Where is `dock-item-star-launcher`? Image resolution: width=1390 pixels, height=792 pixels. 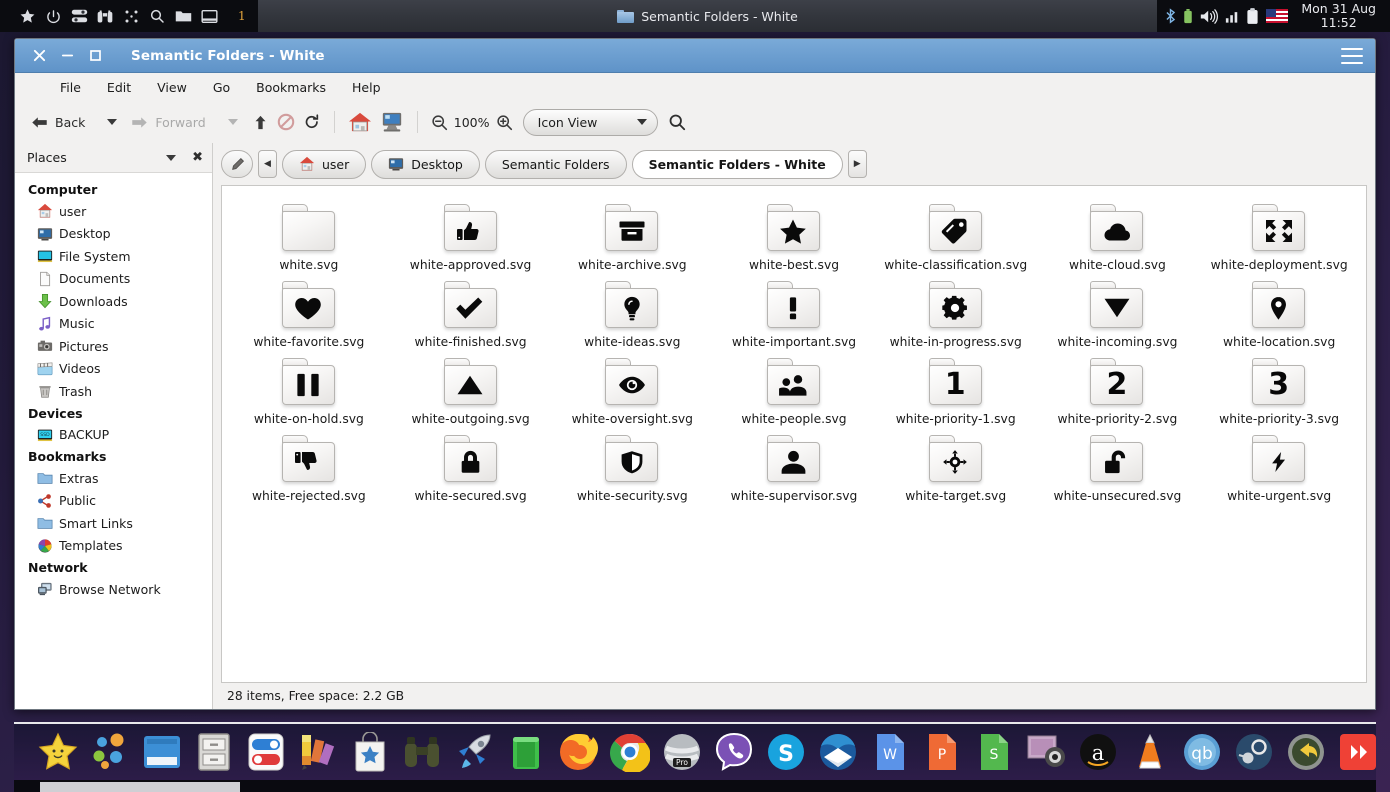 dock-item-star-launcher is located at coordinates (58, 752).